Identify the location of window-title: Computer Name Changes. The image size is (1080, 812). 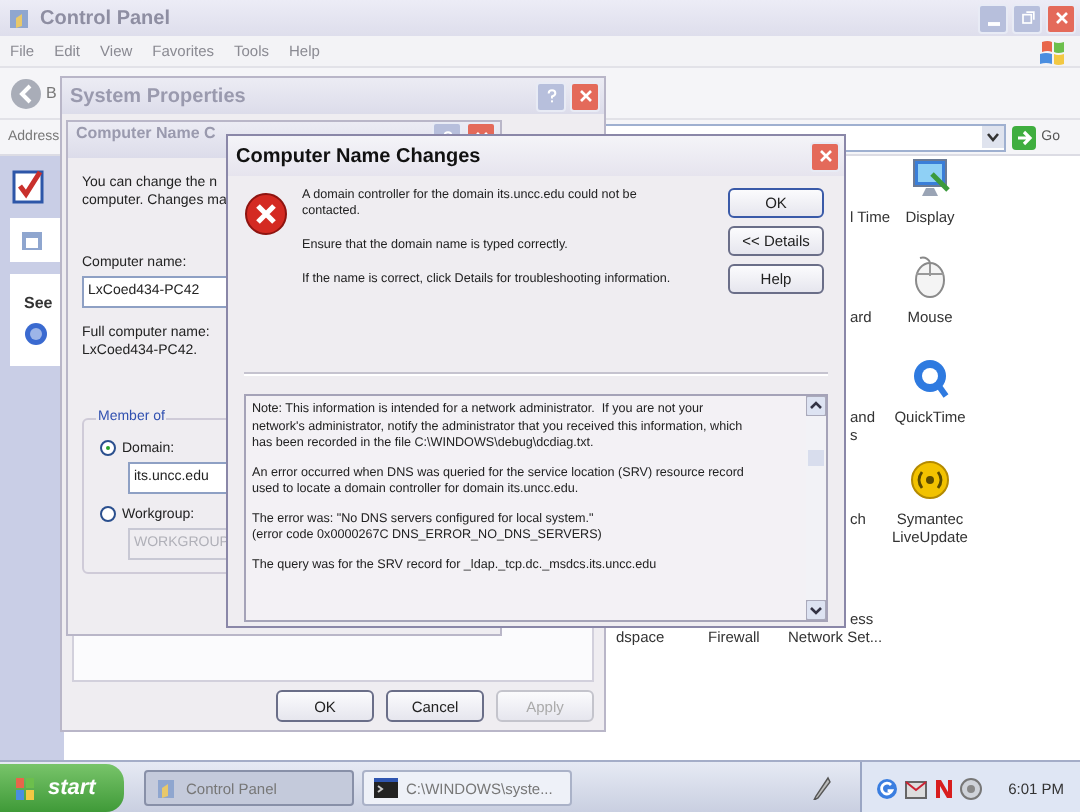
(359, 156).